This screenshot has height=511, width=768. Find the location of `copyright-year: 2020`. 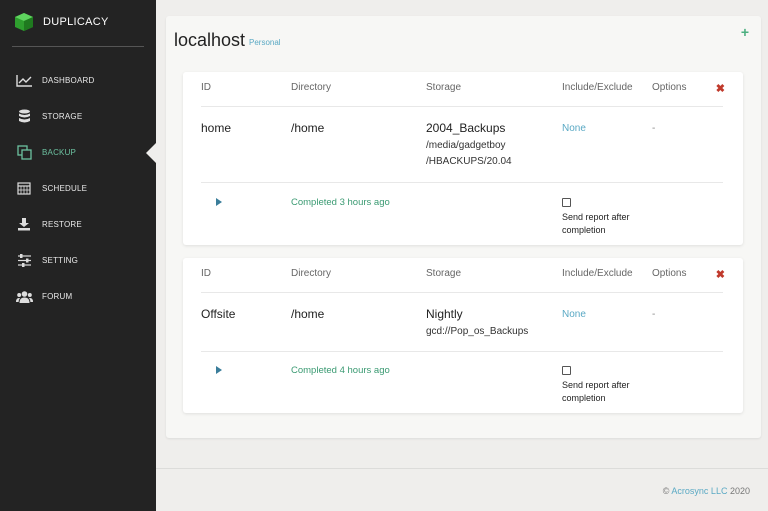

copyright-year: 2020 is located at coordinates (739, 491).